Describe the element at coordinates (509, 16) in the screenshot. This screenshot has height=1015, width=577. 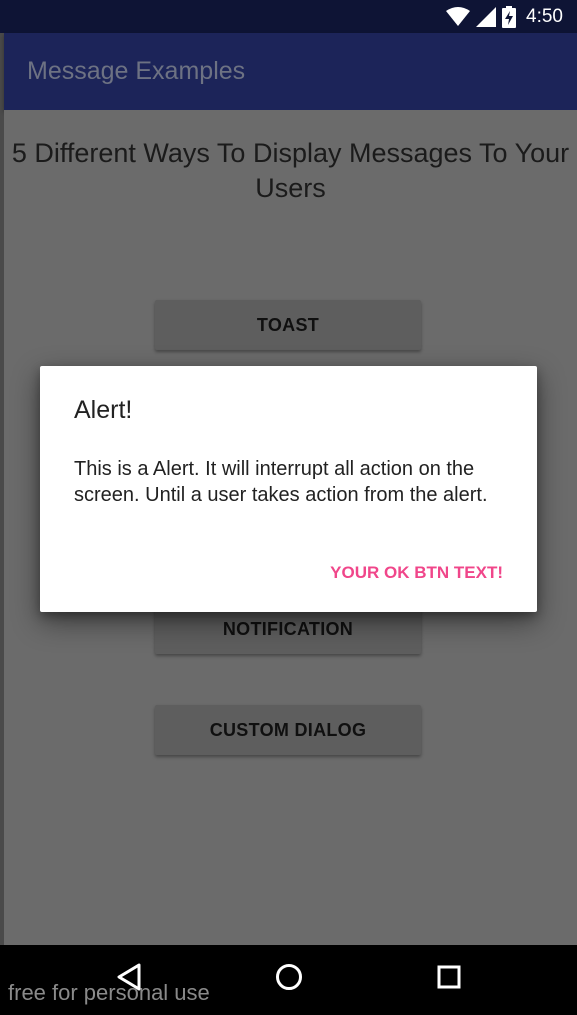
I see `battery-charging-icon` at that location.